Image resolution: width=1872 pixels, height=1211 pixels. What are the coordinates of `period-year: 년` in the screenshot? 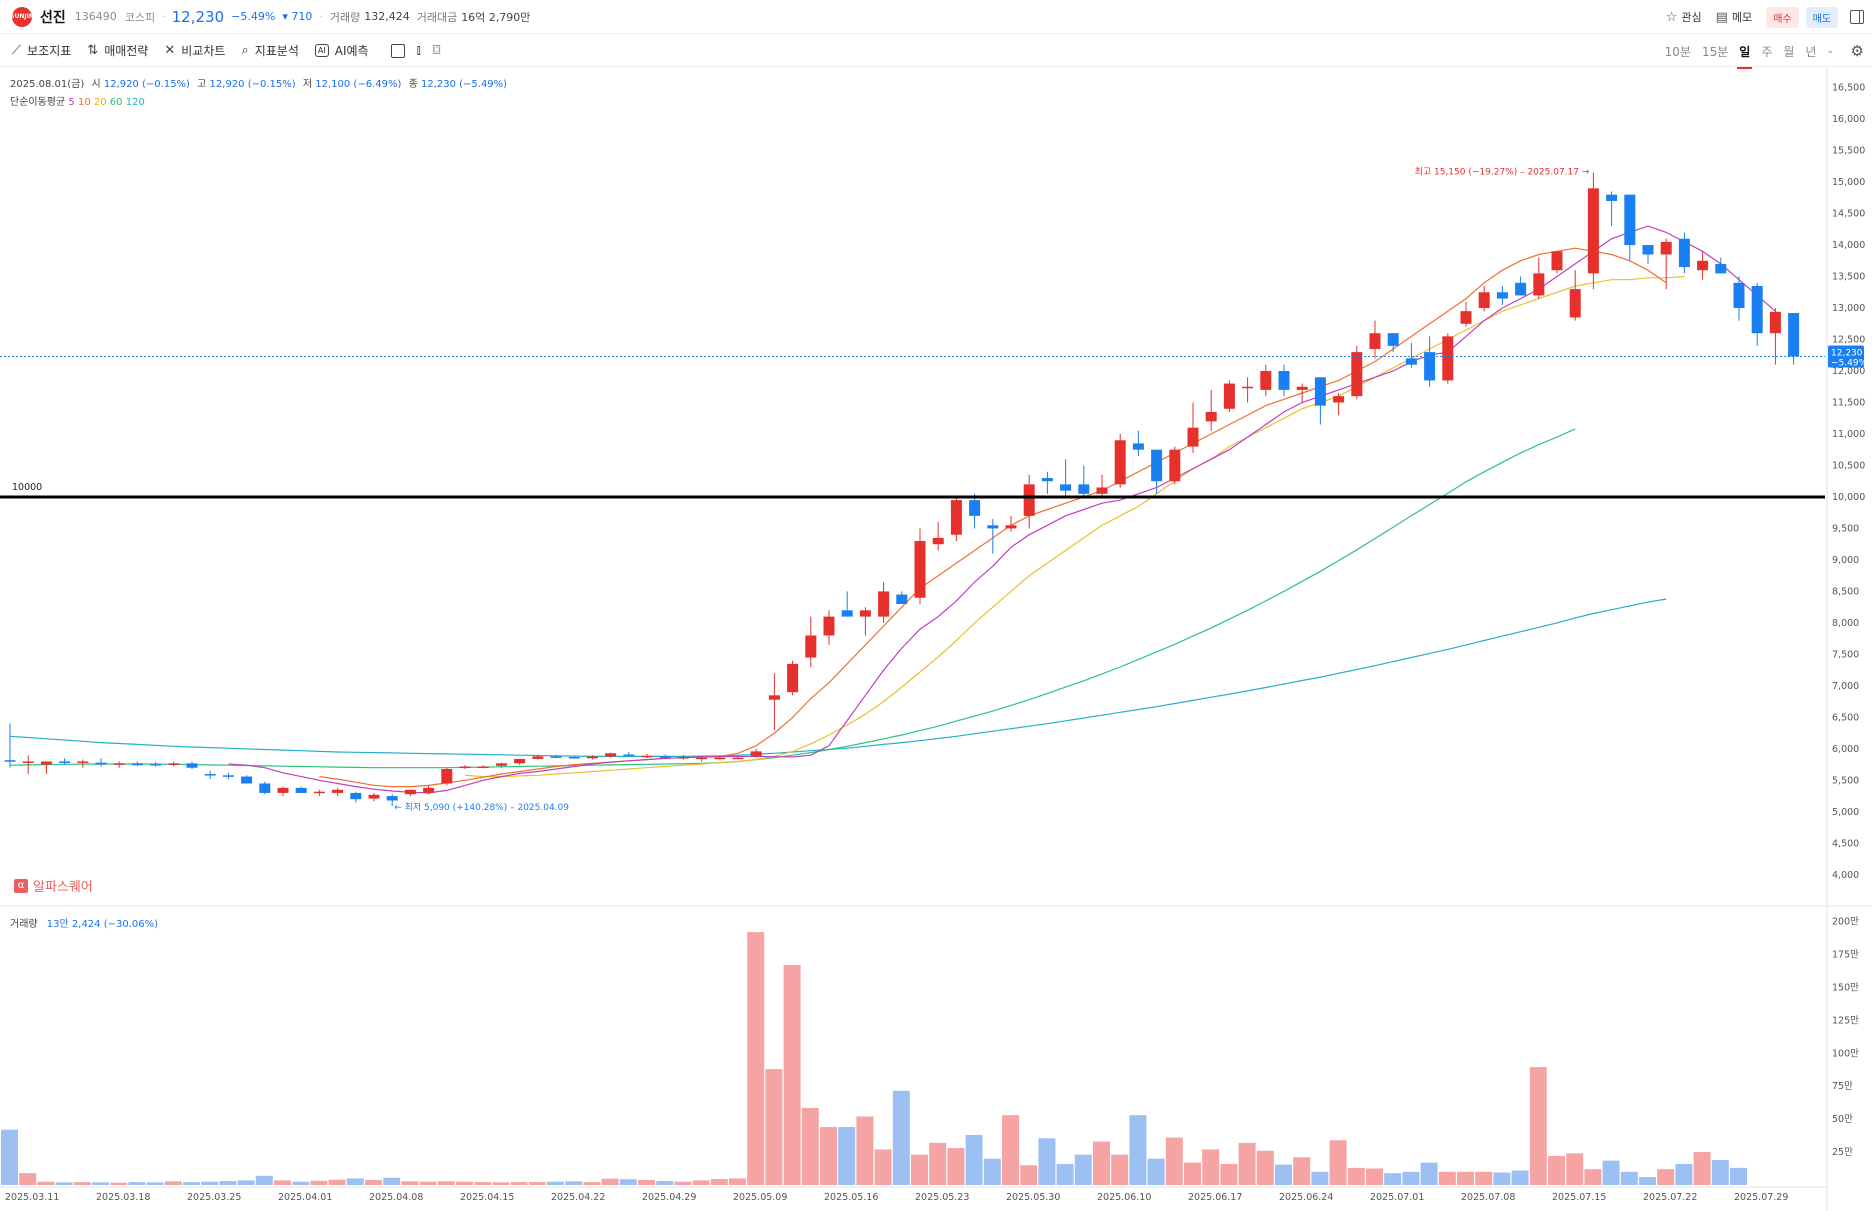 It's located at (1810, 51).